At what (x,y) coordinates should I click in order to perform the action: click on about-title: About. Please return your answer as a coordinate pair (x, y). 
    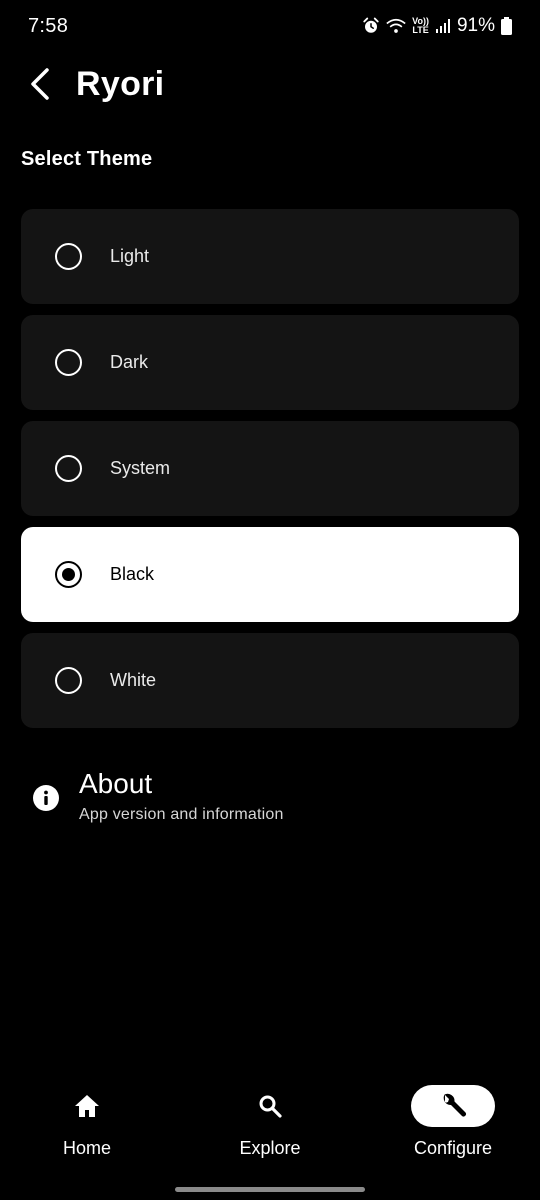
    Looking at the image, I should click on (116, 783).